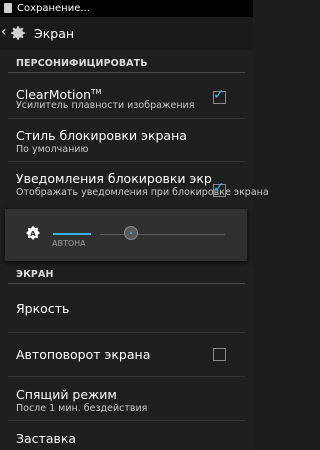 The height and width of the screenshot is (450, 320). What do you see at coordinates (114, 178) in the screenshot?
I see `lock-notifications-title: Уведомления блокировки экр` at bounding box center [114, 178].